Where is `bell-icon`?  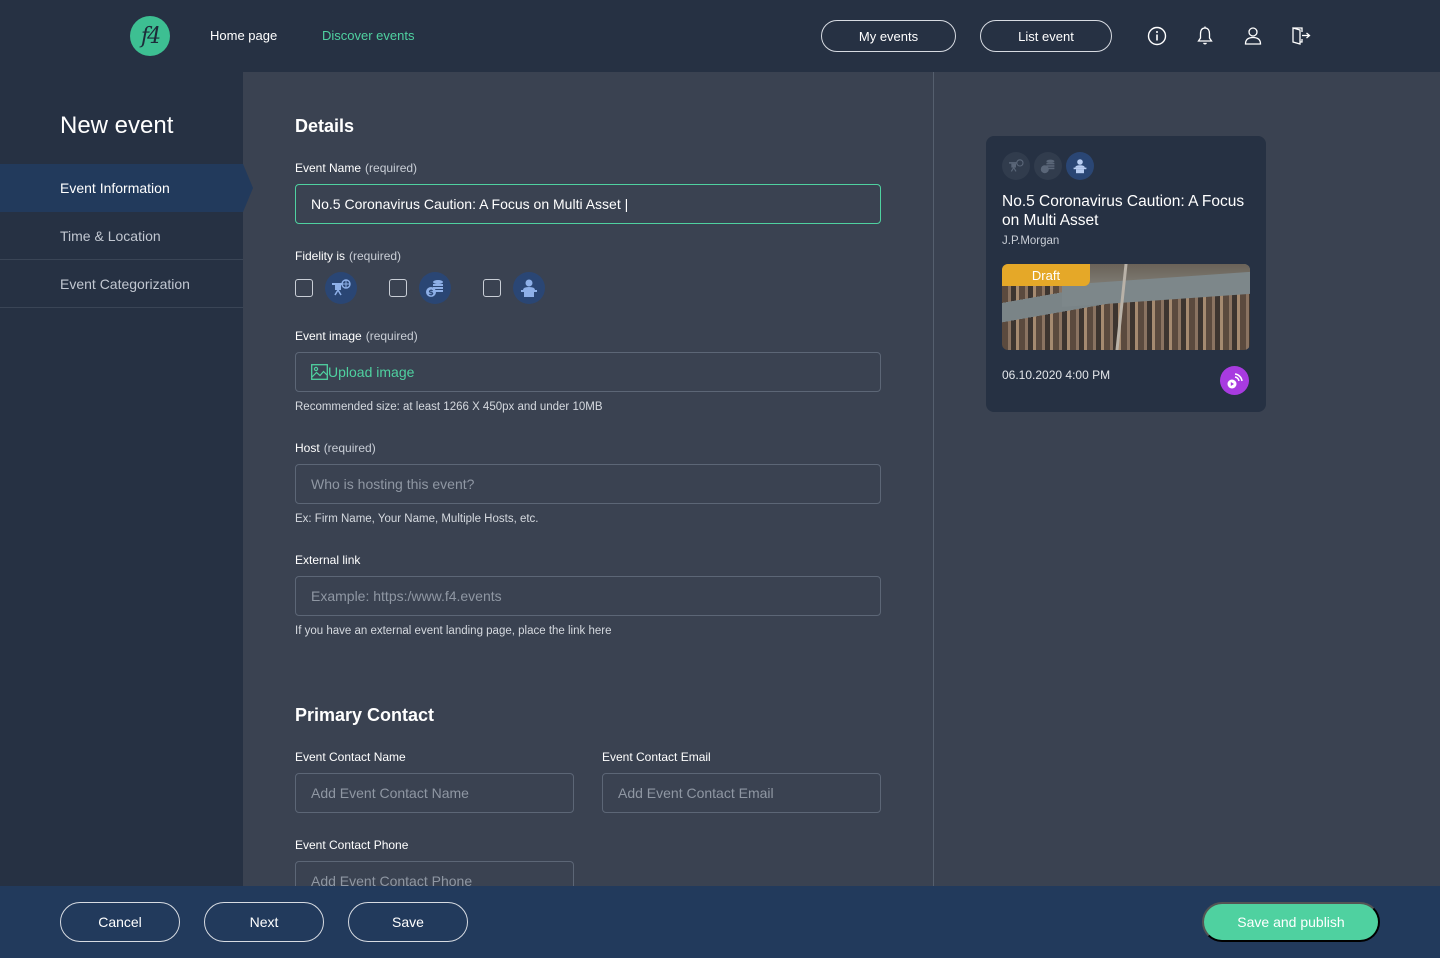
bell-icon is located at coordinates (1205, 36).